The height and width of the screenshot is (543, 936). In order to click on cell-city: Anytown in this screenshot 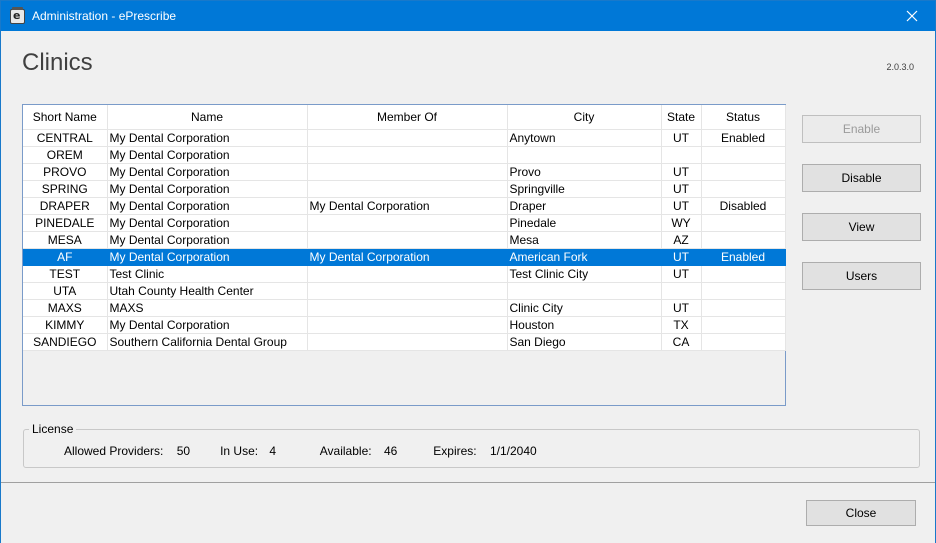, I will do `click(584, 138)`.